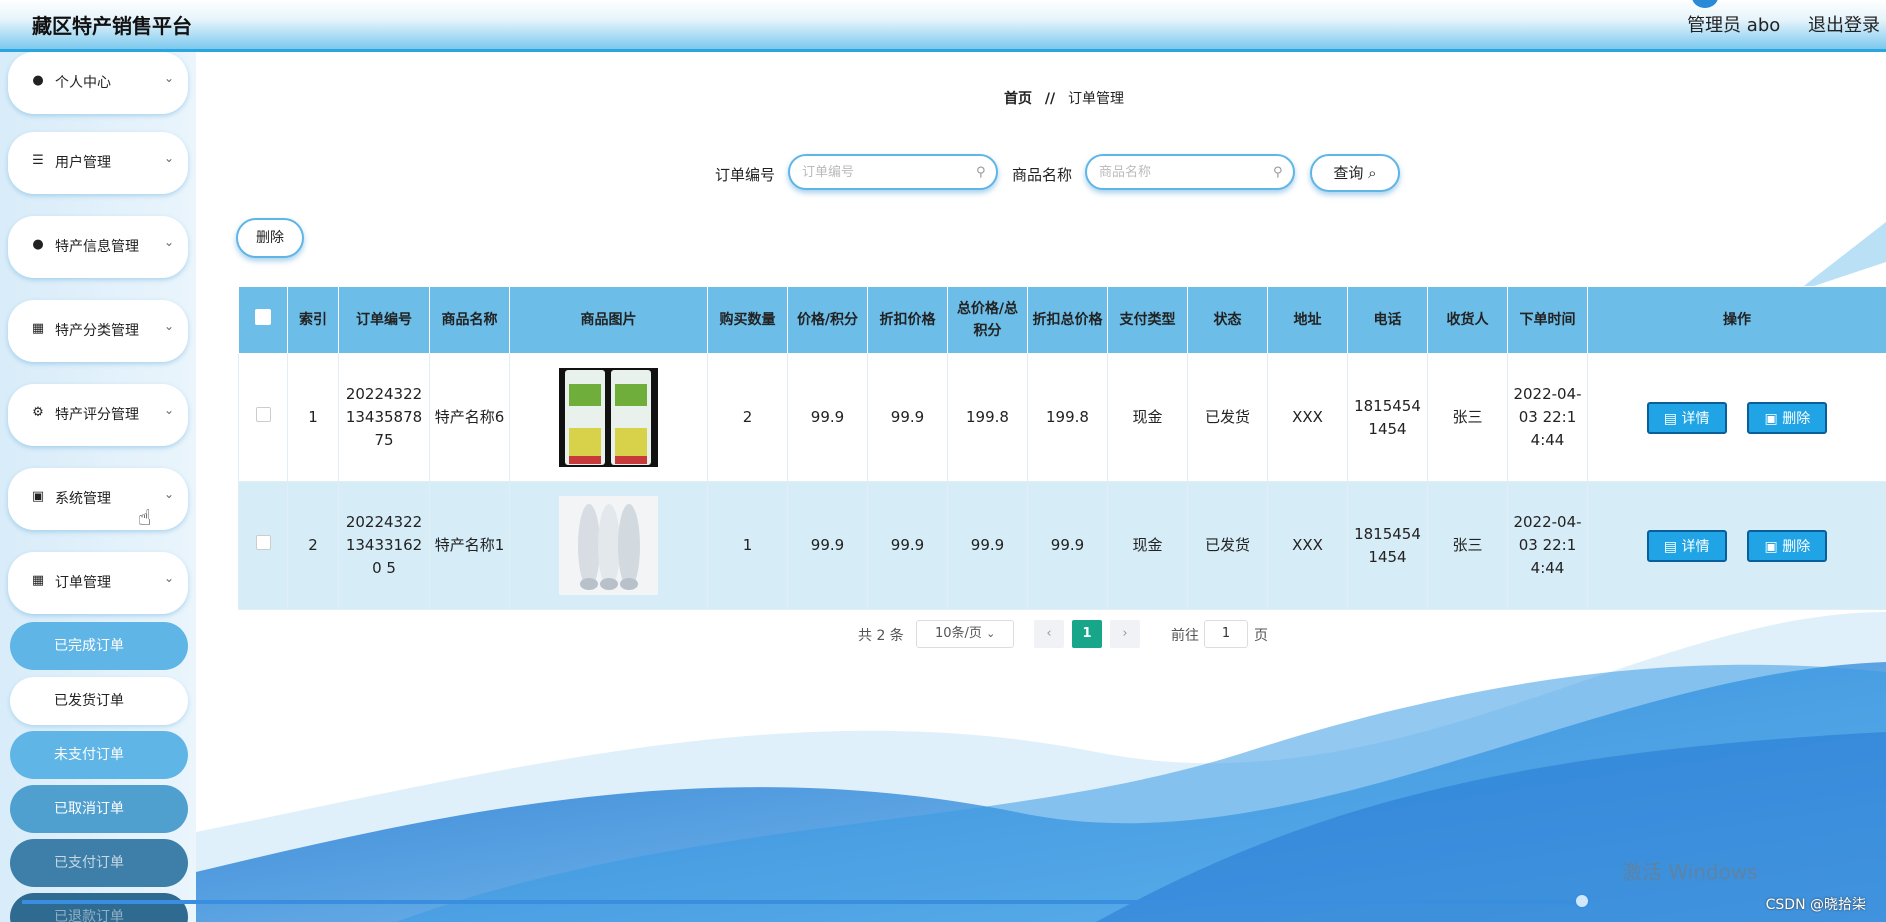  What do you see at coordinates (1733, 25) in the screenshot?
I see `admin-user-label: 管理员 abo` at bounding box center [1733, 25].